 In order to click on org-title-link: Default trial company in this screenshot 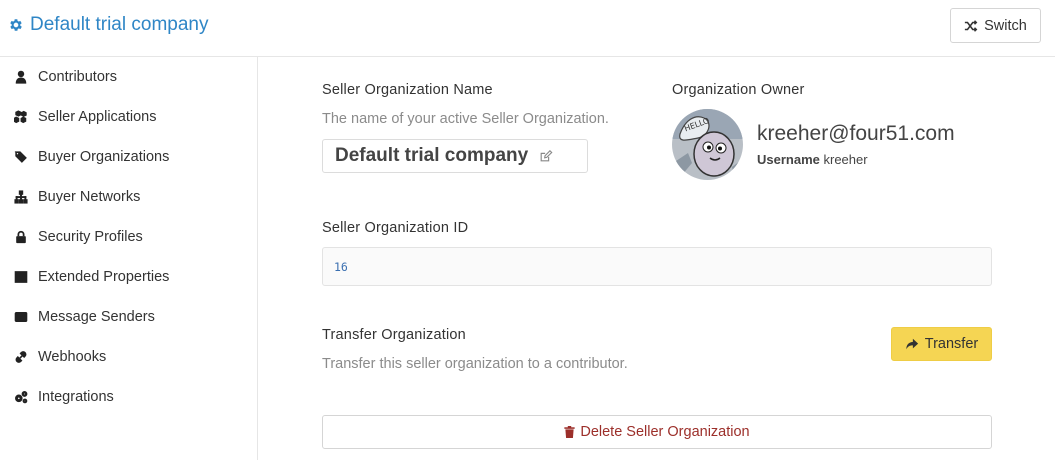, I will do `click(108, 25)`.